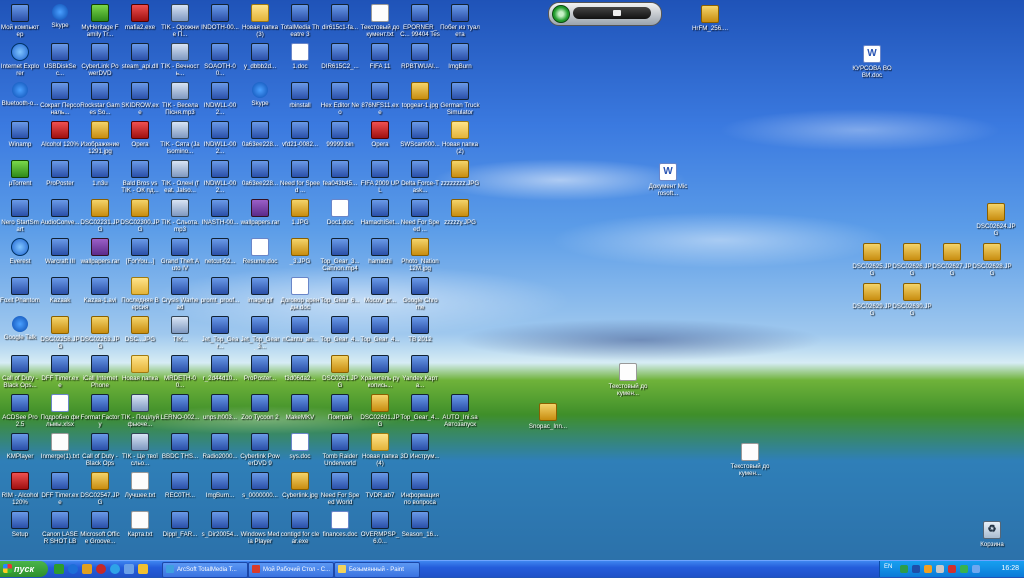 The width and height of the screenshot is (1024, 578). I want to click on language-indicator: EN, so click(888, 567).